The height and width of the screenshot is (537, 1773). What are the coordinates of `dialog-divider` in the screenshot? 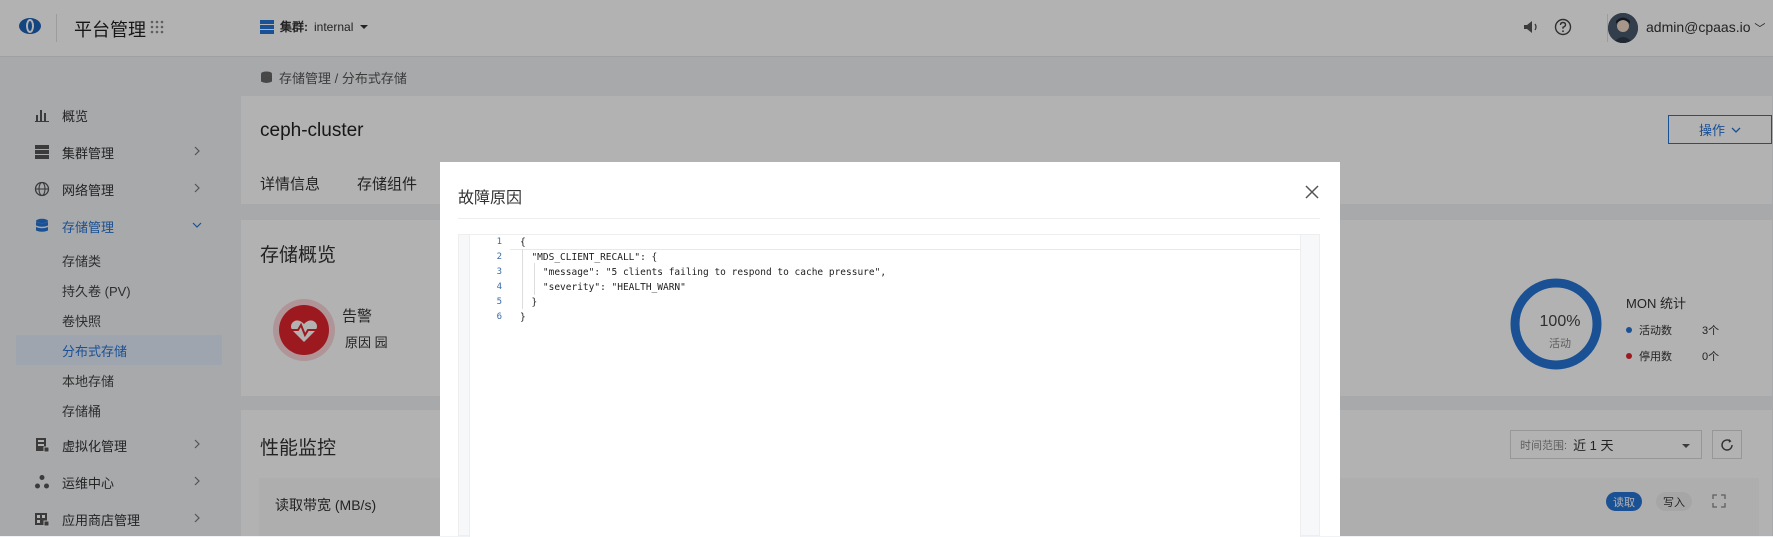 It's located at (889, 218).